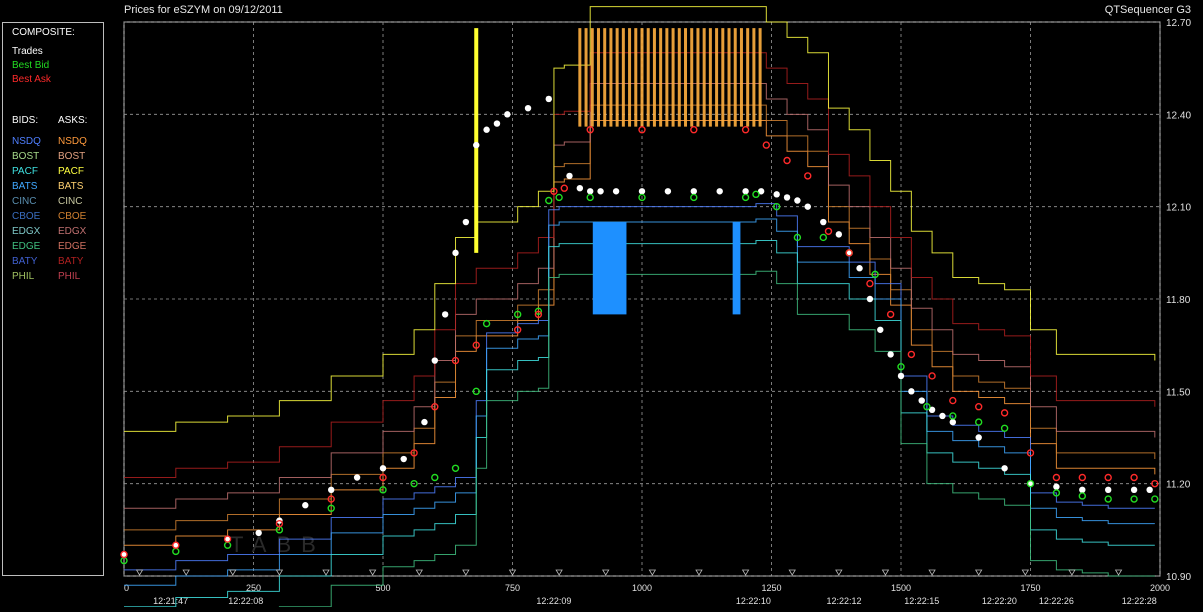  What do you see at coordinates (1178, 23) in the screenshot?
I see `y-tick-label: 12.70` at bounding box center [1178, 23].